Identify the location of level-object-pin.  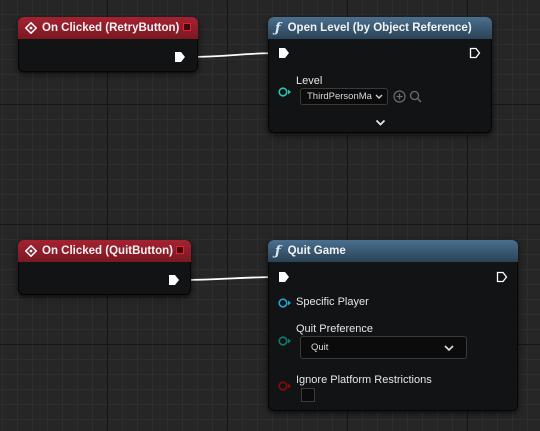
(285, 92).